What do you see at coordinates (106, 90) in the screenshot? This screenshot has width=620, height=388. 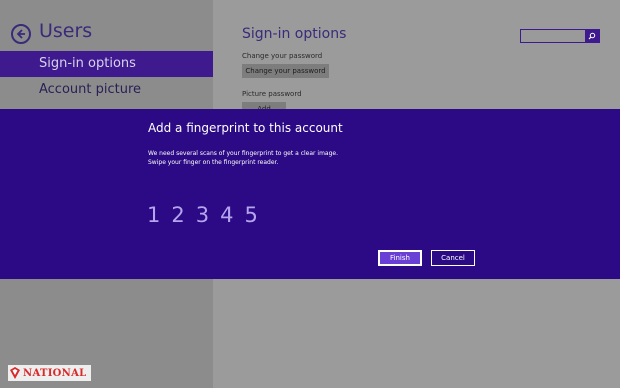 I see `nav-item-account-picture: Account picture` at bounding box center [106, 90].